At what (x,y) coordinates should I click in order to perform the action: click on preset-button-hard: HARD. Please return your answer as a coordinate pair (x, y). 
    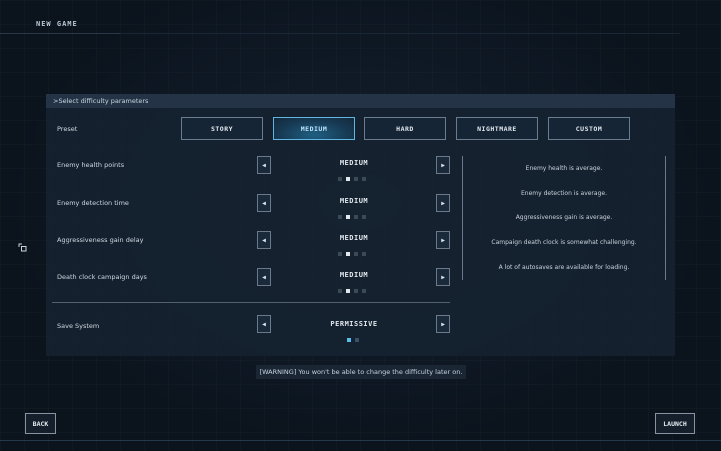
    Looking at the image, I should click on (405, 128).